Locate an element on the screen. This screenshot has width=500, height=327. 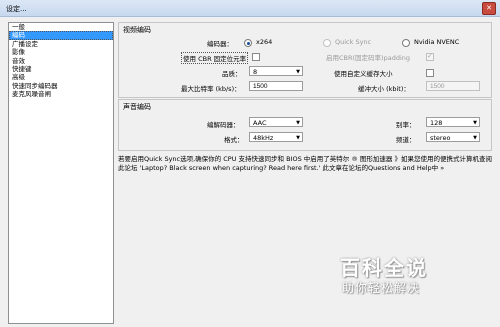
sidebar-item-encoding: 编码 is located at coordinates (61, 35).